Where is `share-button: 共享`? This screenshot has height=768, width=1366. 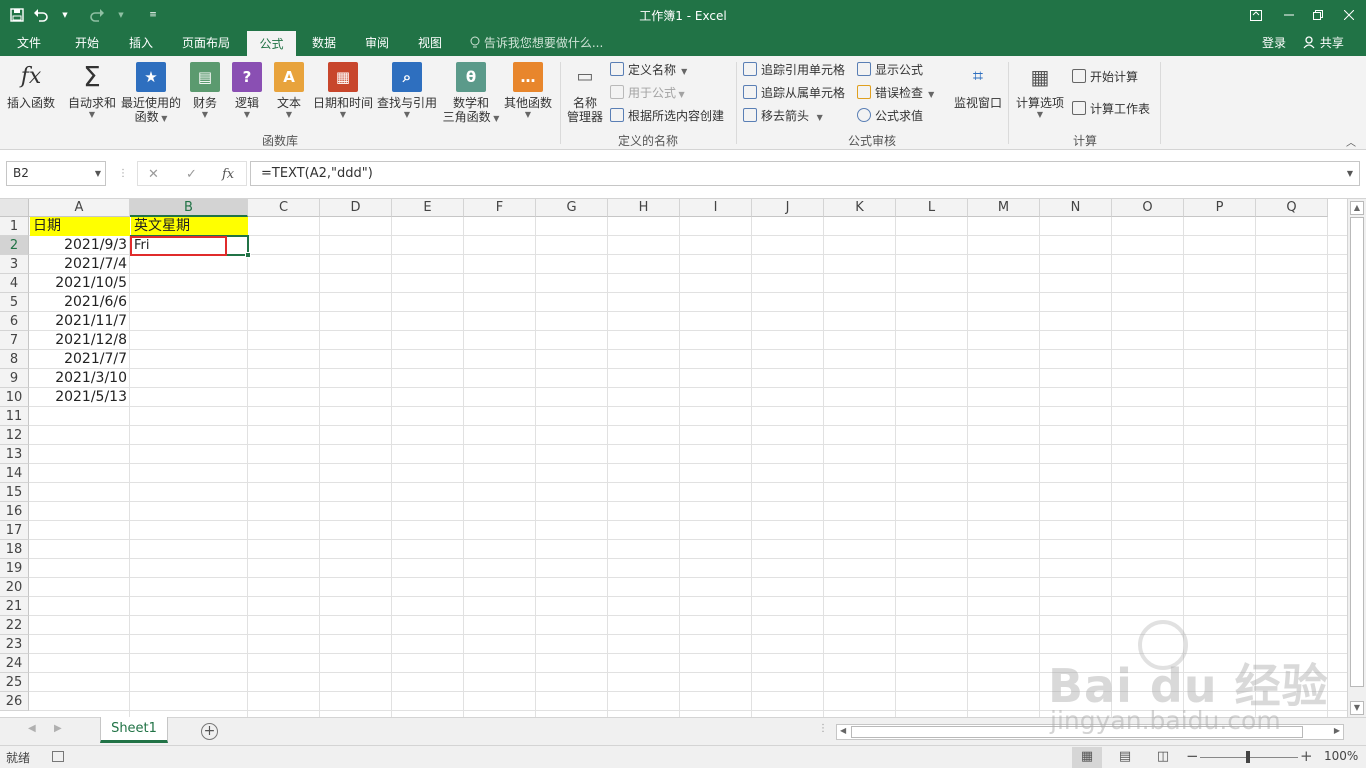 share-button: 共享 is located at coordinates (1323, 43).